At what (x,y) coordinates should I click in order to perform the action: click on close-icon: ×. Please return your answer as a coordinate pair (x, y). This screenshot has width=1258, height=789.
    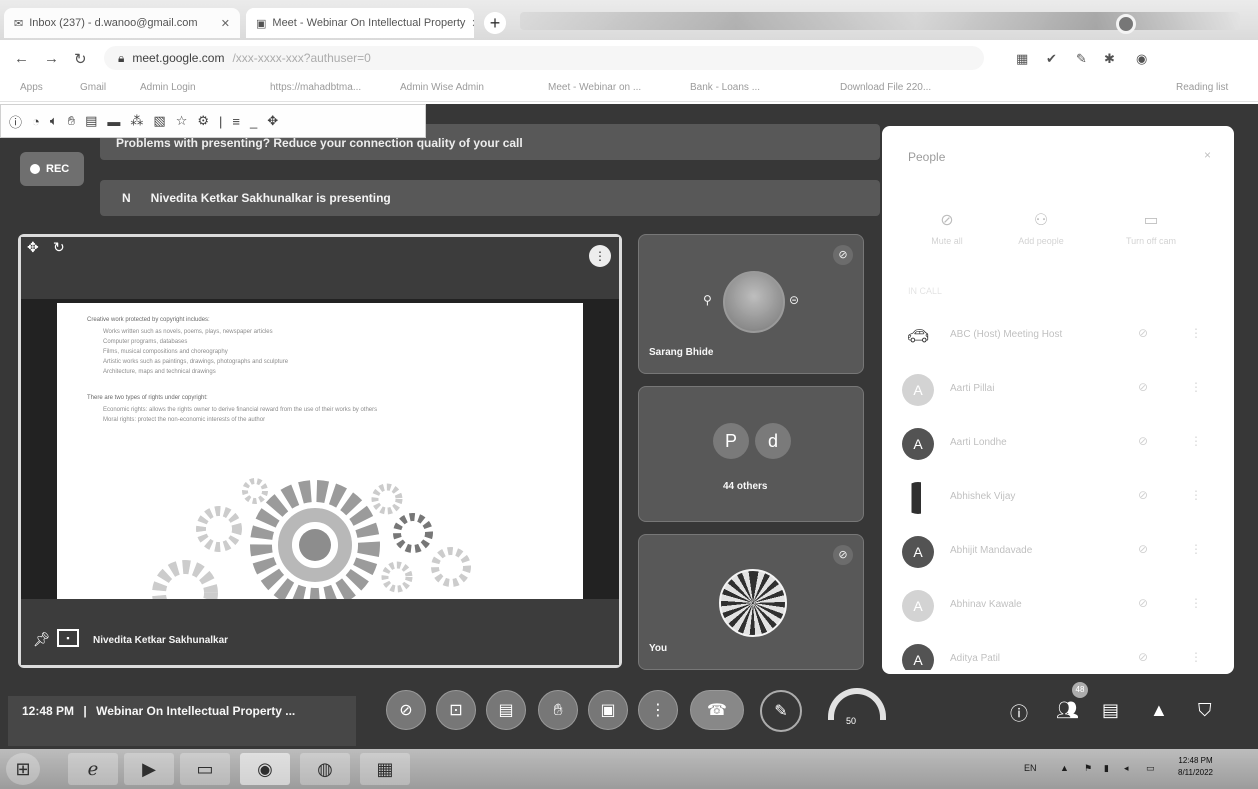
    Looking at the image, I should click on (1207, 155).